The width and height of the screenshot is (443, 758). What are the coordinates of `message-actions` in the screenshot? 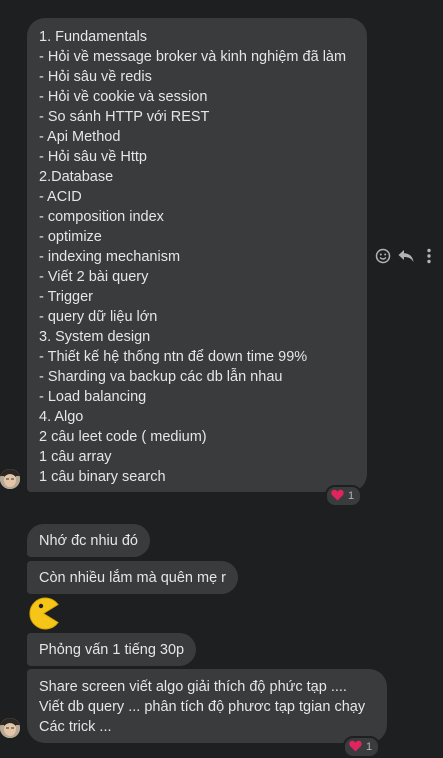 It's located at (406, 256).